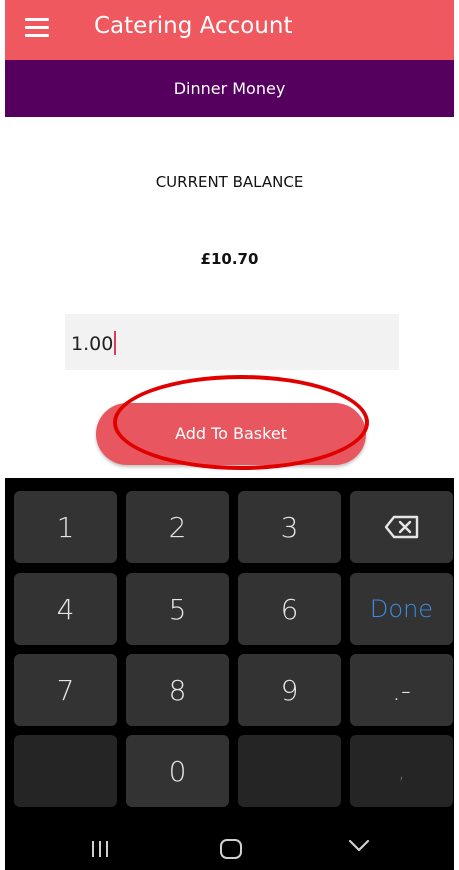 Image resolution: width=459 pixels, height=870 pixels. Describe the element at coordinates (193, 26) in the screenshot. I see `page-title: Catering Account` at that location.